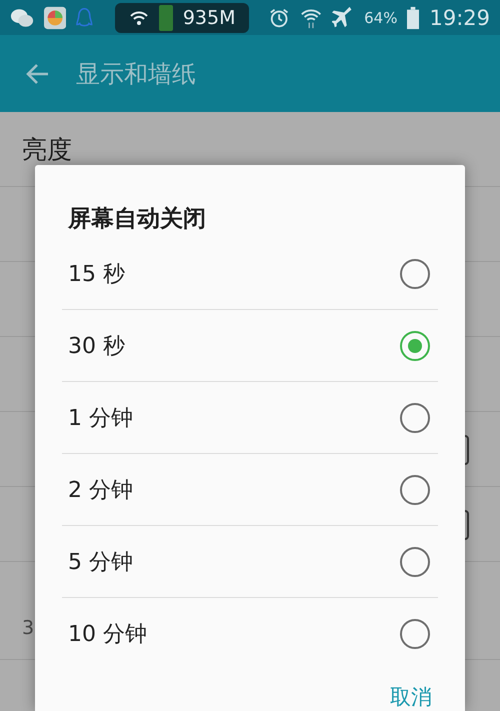 This screenshot has width=500, height=711. I want to click on option-label: 1 分钟, so click(100, 418).